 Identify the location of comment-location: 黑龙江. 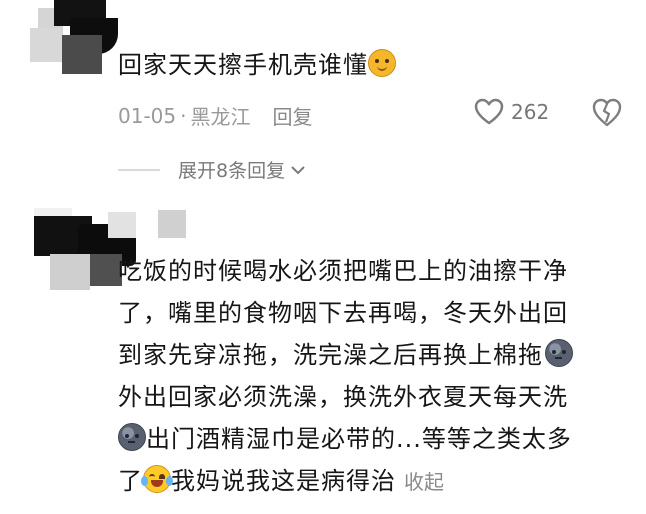
(220, 117).